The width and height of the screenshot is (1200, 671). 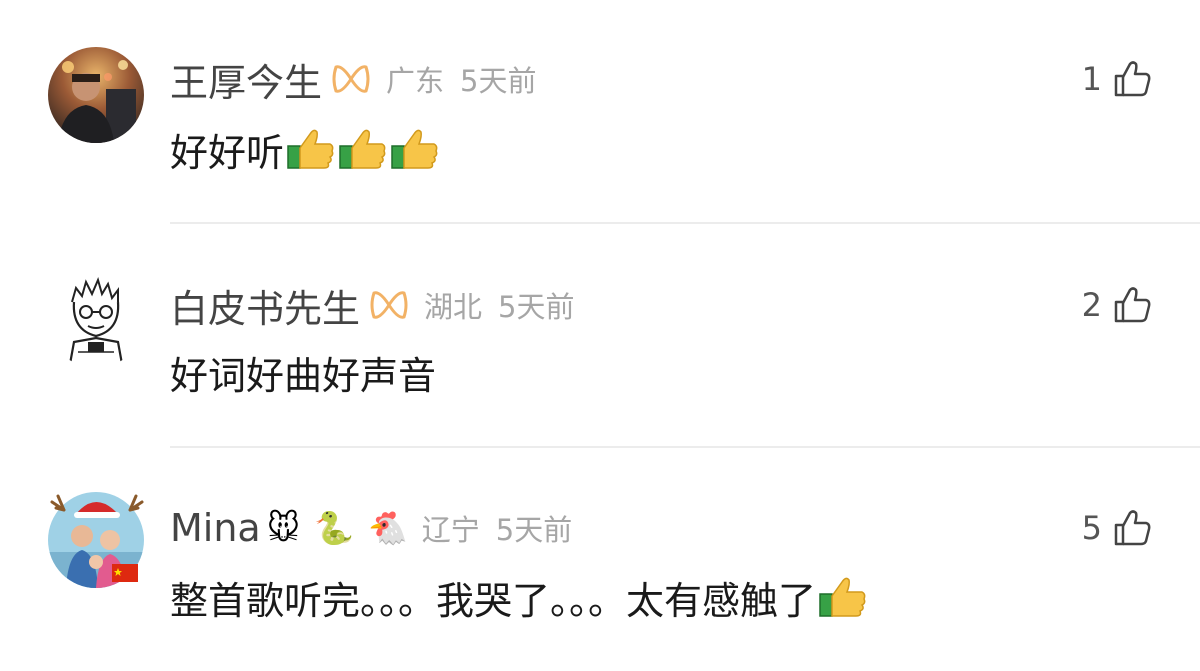 I want to click on like-button: 2, so click(x=1117, y=305).